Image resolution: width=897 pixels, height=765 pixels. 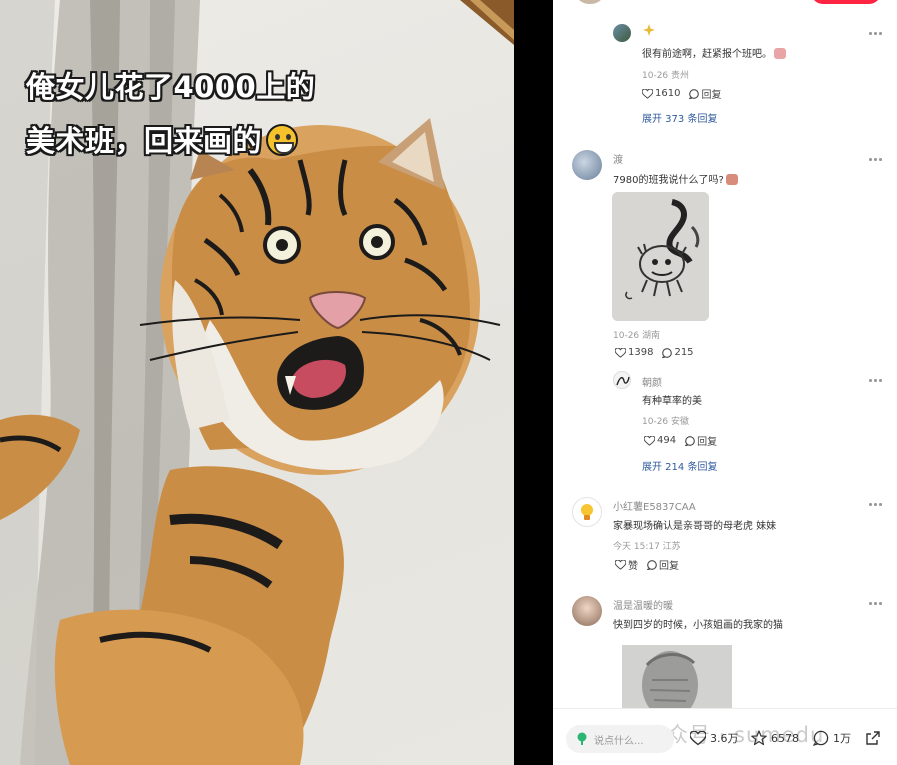 I want to click on follow-button, so click(x=846, y=2).